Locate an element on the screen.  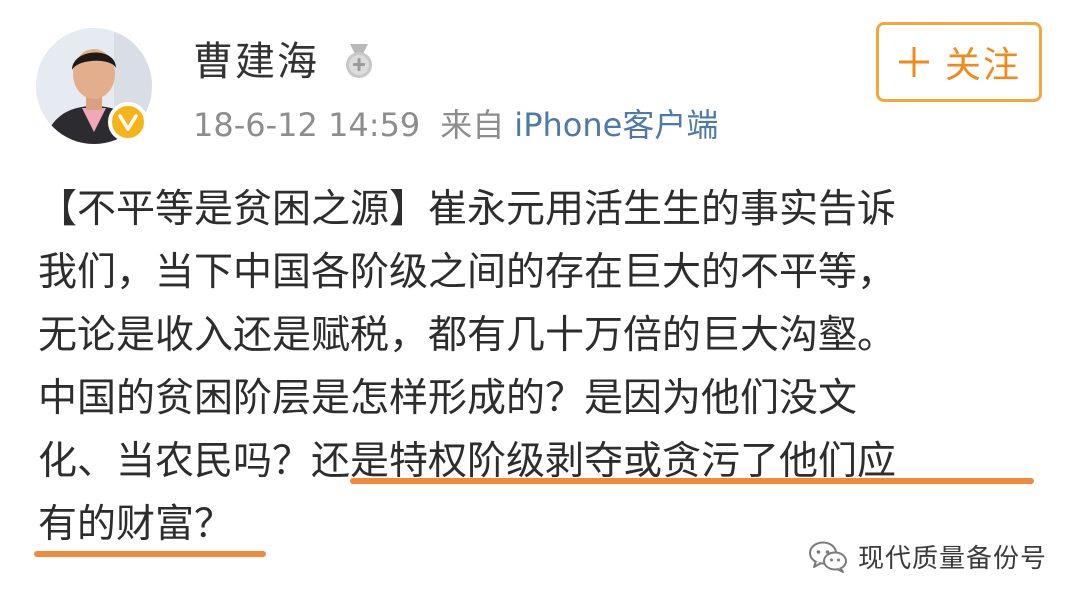
follow-button: 关注 is located at coordinates (959, 62).